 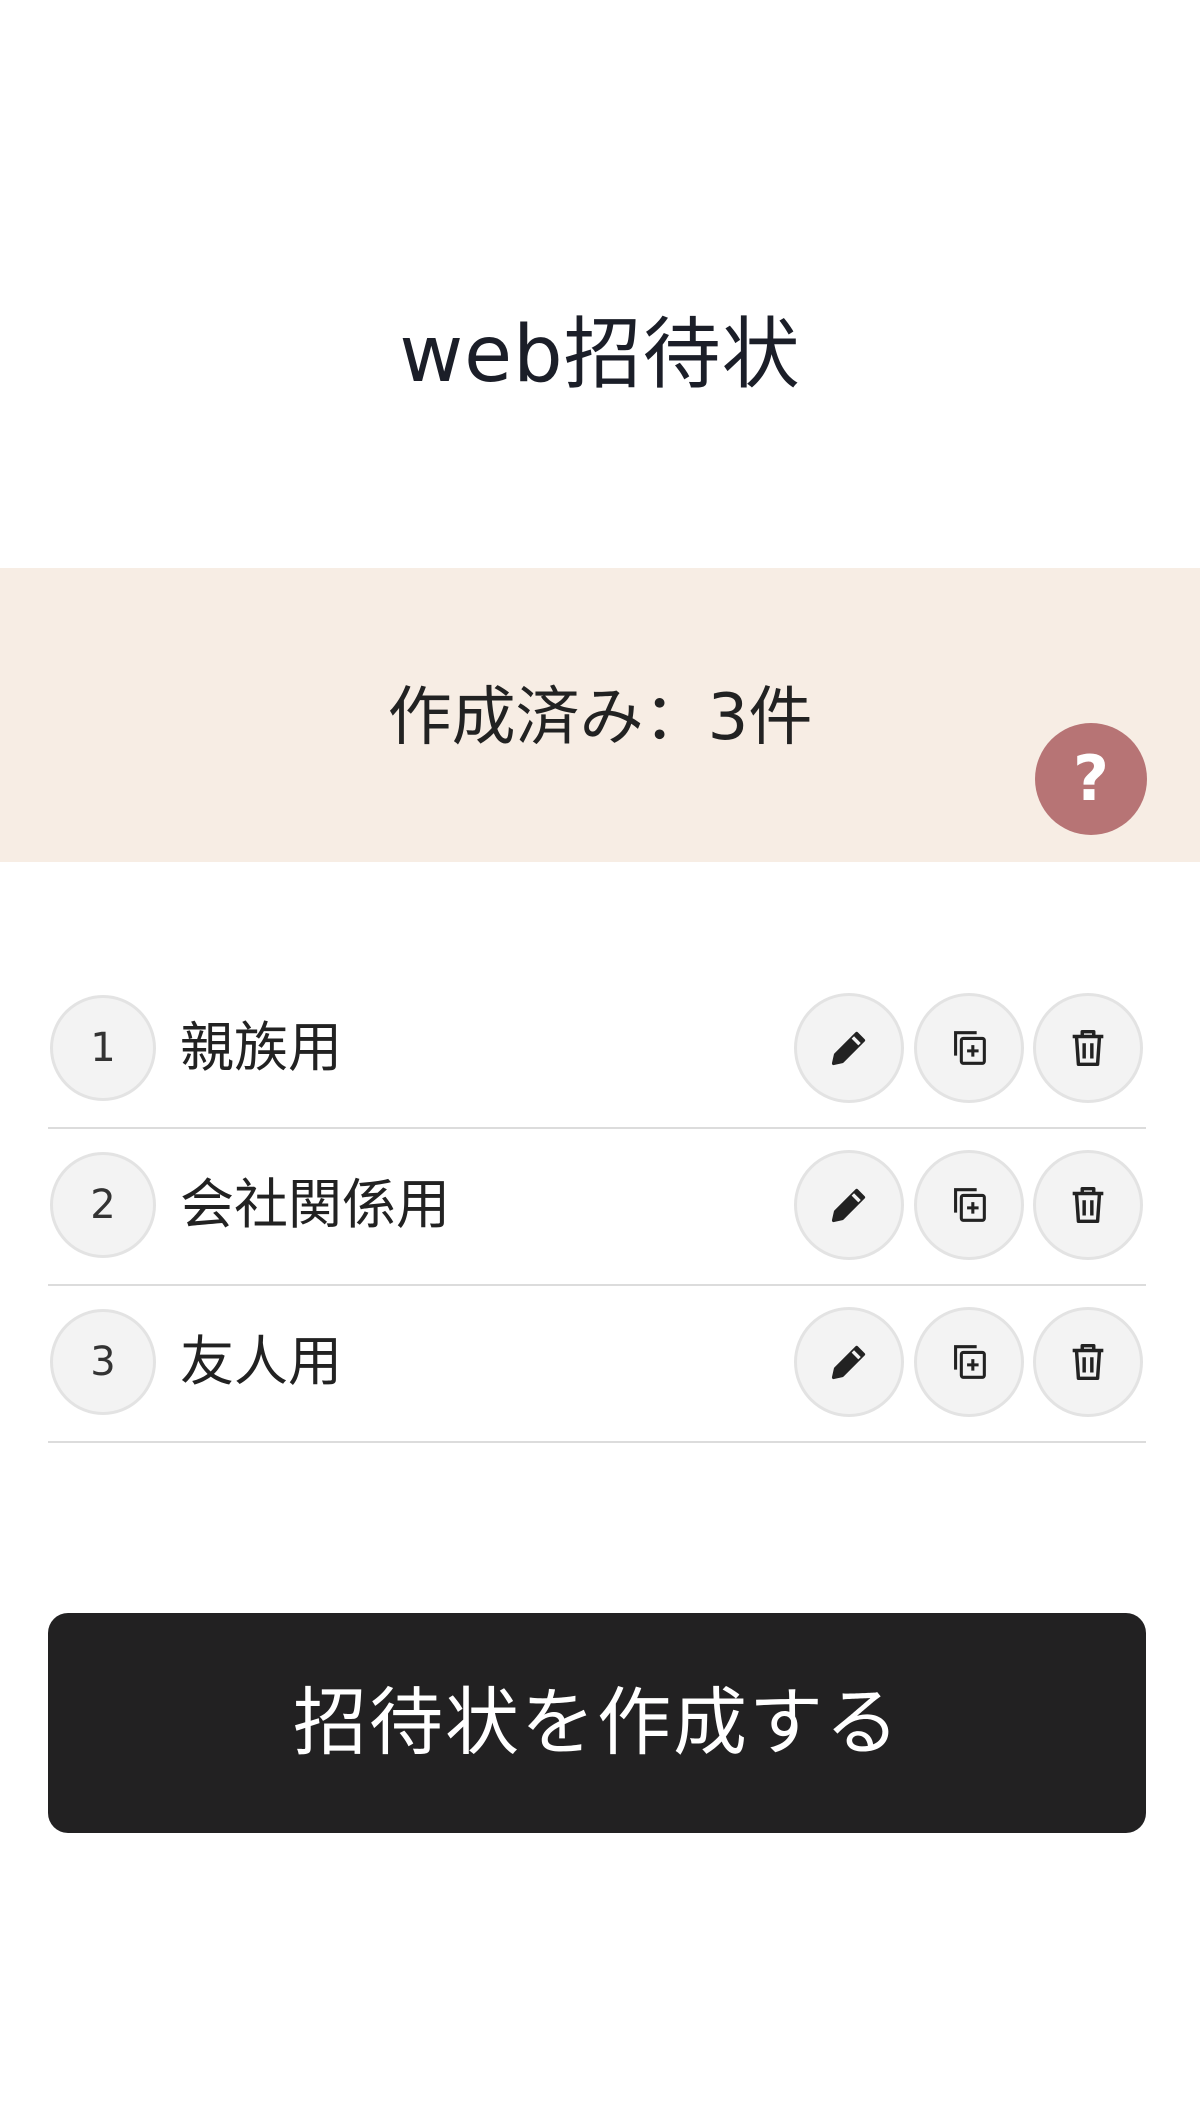 I want to click on list-item: 3 友人用, so click(x=597, y=1364).